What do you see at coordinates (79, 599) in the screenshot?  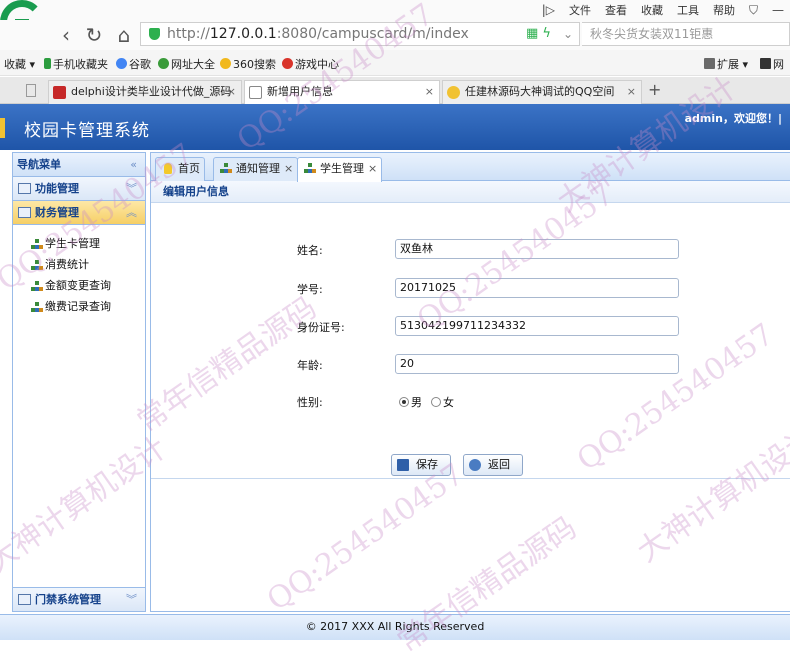 I see `panel-access-control: 门禁系统管理 ︾` at bounding box center [79, 599].